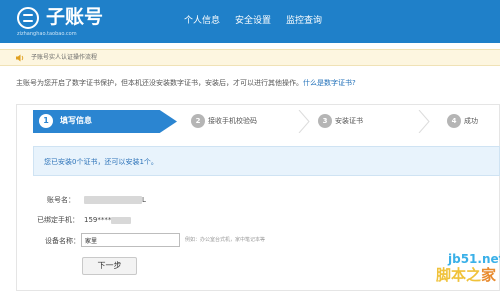 This screenshot has width=500, height=291. Describe the element at coordinates (349, 121) in the screenshot. I see `step-3-label: 安装证书` at that location.